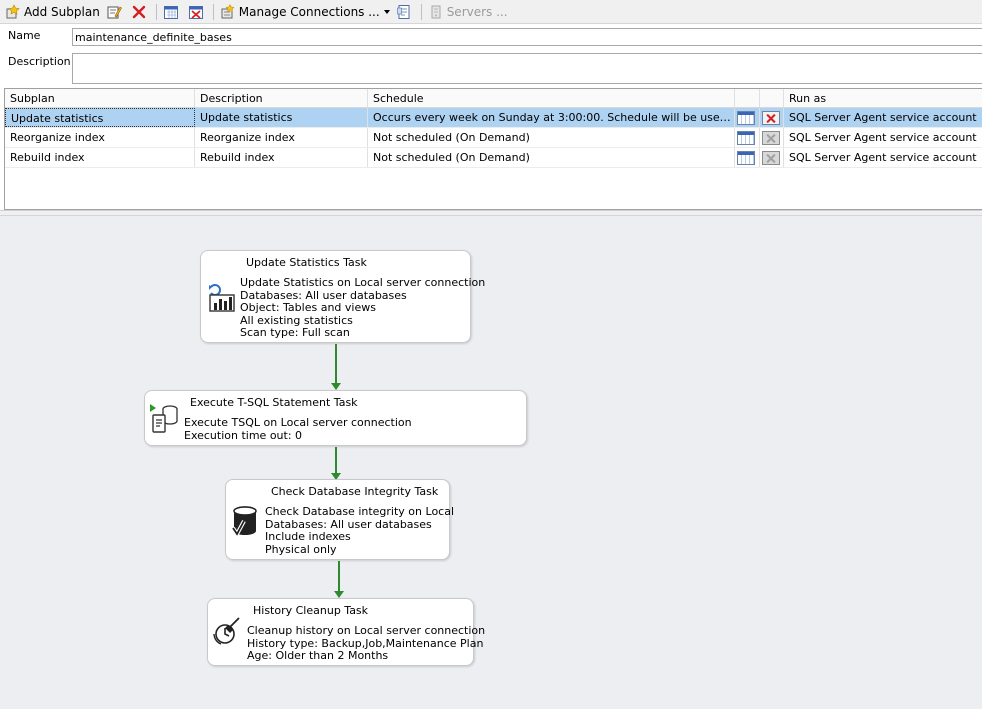 This screenshot has width=982, height=709. I want to click on task-title: Execute T-SQL Statement Task, so click(274, 402).